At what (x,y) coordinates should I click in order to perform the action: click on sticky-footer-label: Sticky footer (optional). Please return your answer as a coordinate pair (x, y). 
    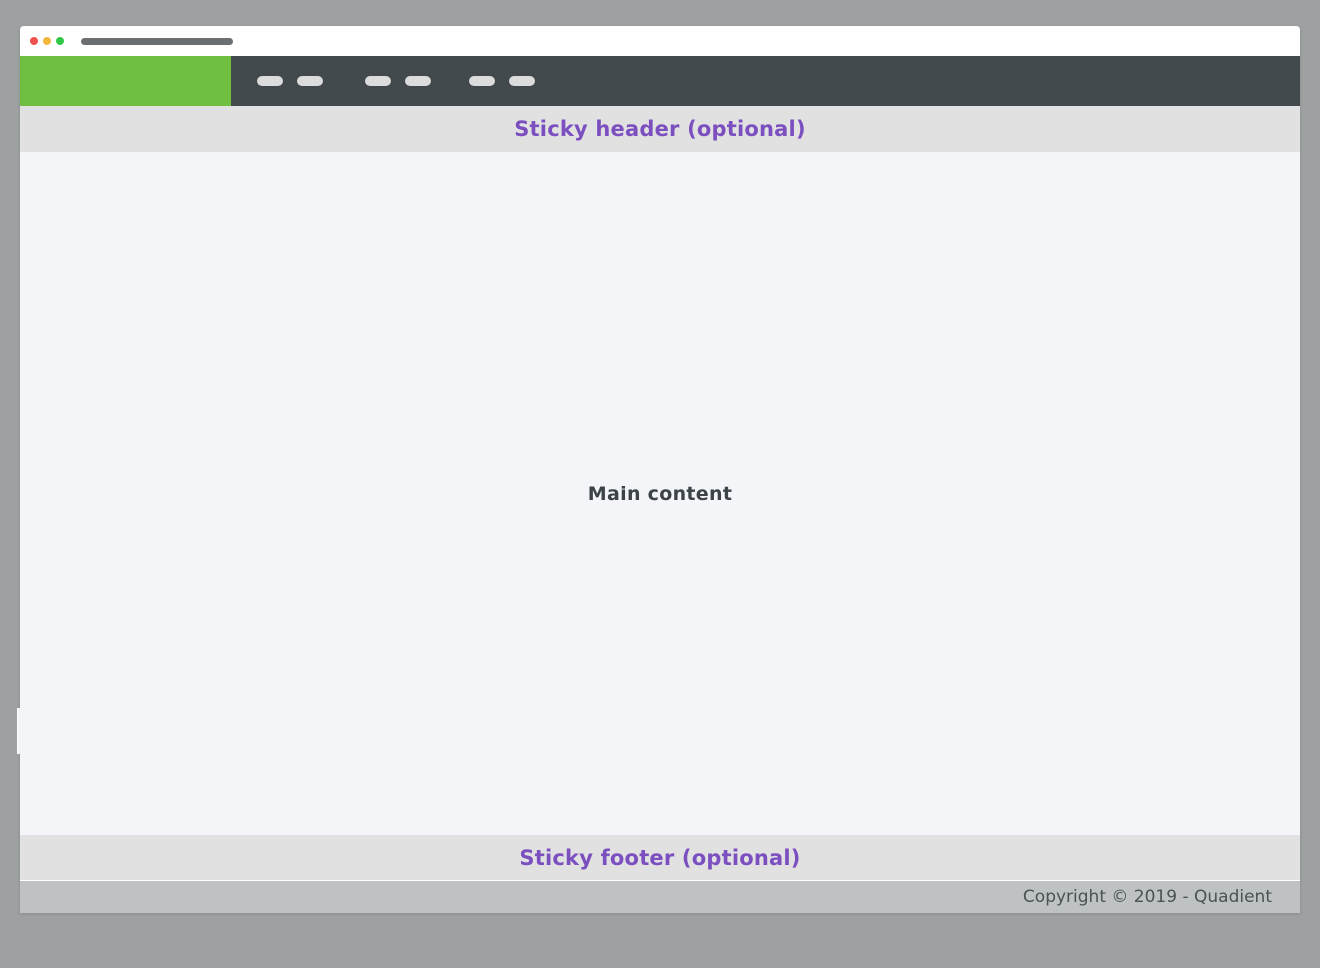
    Looking at the image, I should click on (660, 857).